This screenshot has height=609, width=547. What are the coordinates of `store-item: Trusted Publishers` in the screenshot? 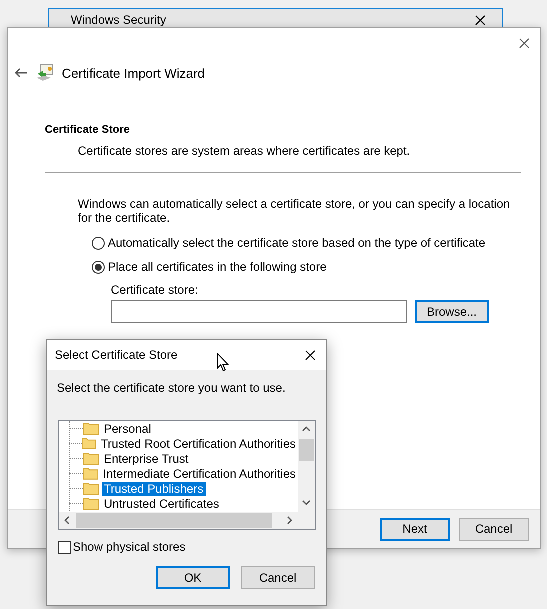 It's located at (154, 489).